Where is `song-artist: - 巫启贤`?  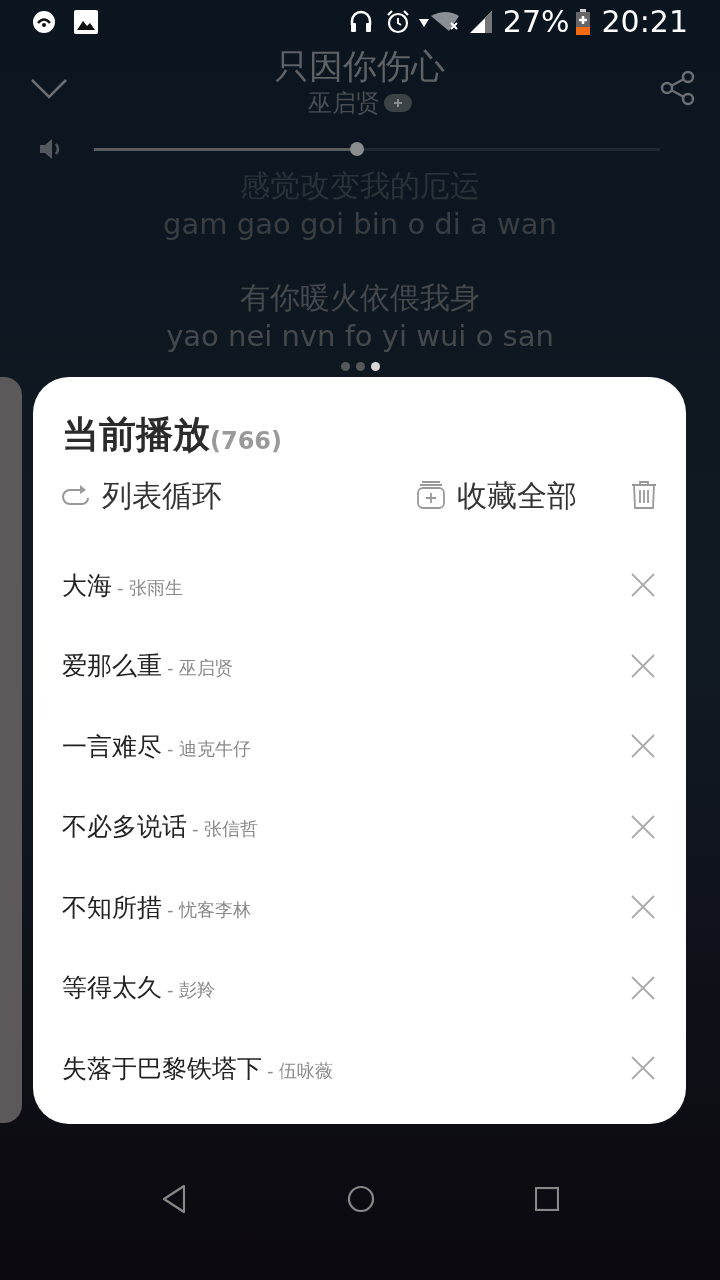
song-artist: - 巫启贤 is located at coordinates (200, 668).